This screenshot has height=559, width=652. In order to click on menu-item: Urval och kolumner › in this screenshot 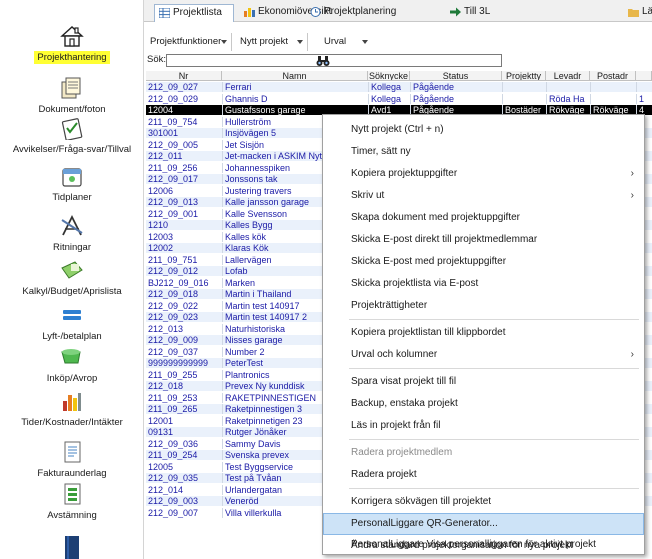, I will do `click(483, 355)`.